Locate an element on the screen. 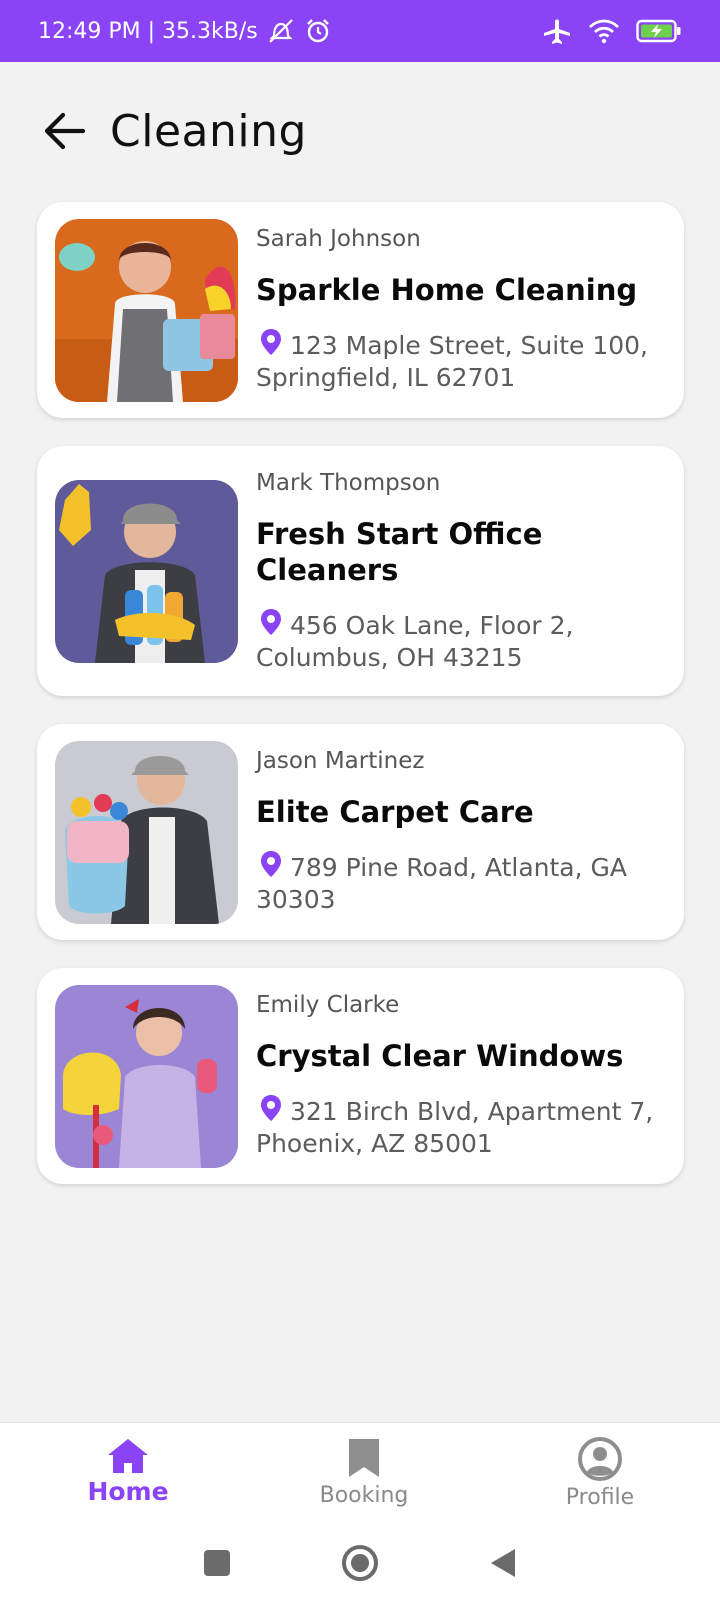  status-bar: 12:49 PM | 35.3kB/s is located at coordinates (360, 31).